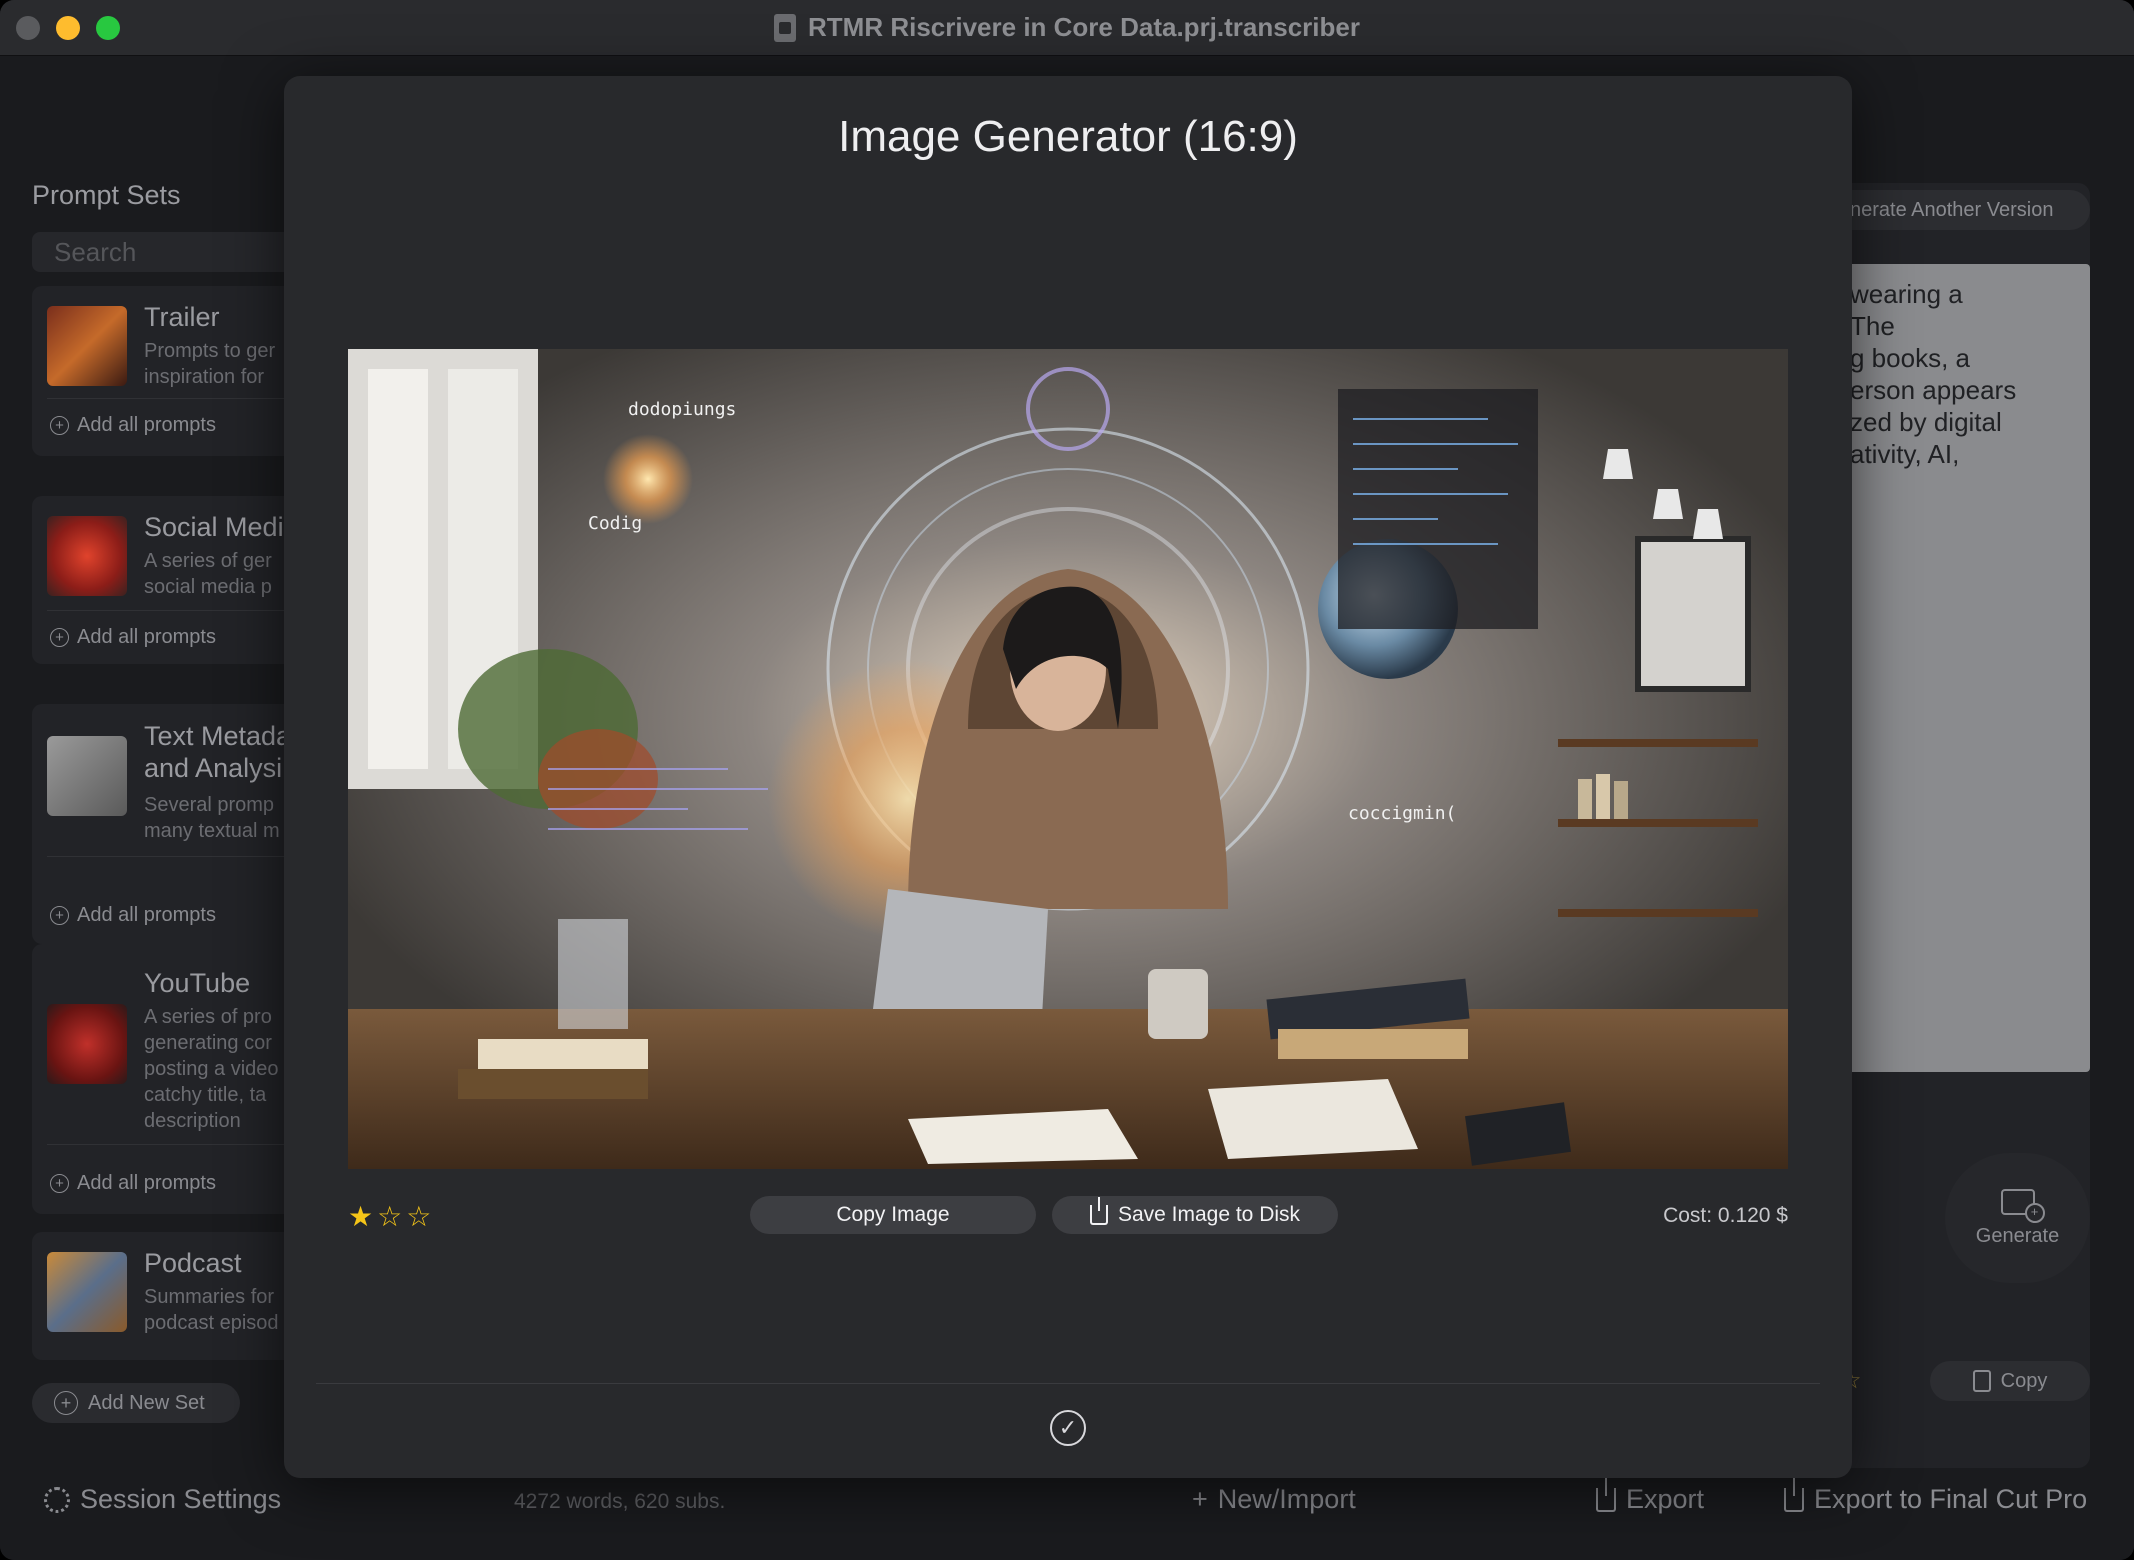 The width and height of the screenshot is (2134, 1560). I want to click on checkmark-circle-icon: ✓, so click(1068, 1428).